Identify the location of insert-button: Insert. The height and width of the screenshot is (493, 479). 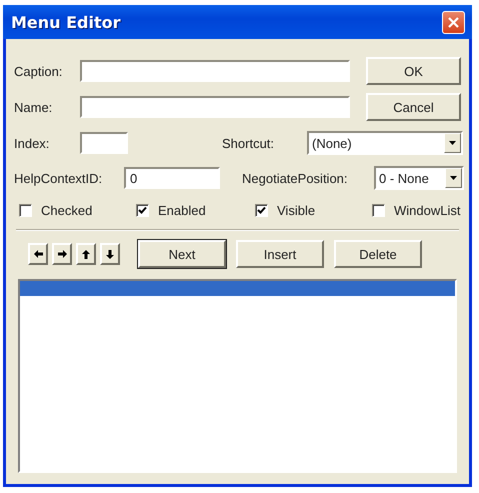
(280, 254).